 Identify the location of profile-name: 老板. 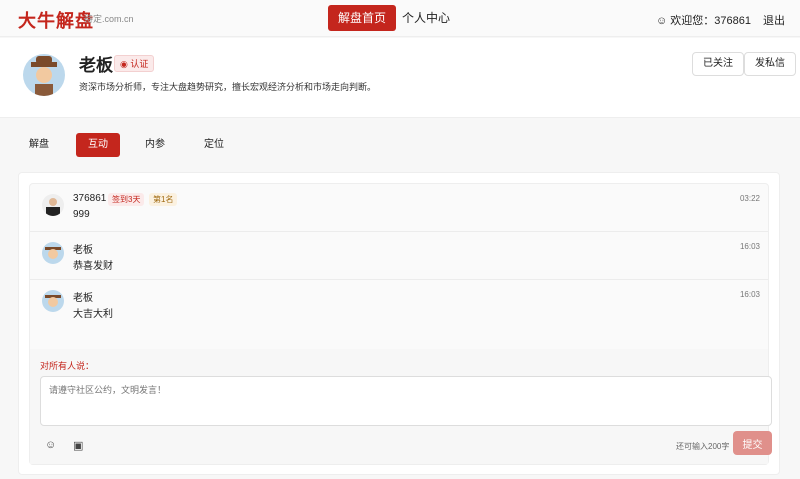
(96, 65).